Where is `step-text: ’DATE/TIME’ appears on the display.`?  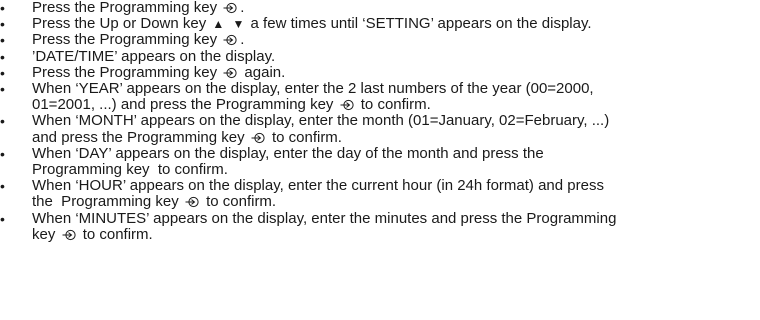
step-text: ’DATE/TIME’ appears on the display. is located at coordinates (154, 56).